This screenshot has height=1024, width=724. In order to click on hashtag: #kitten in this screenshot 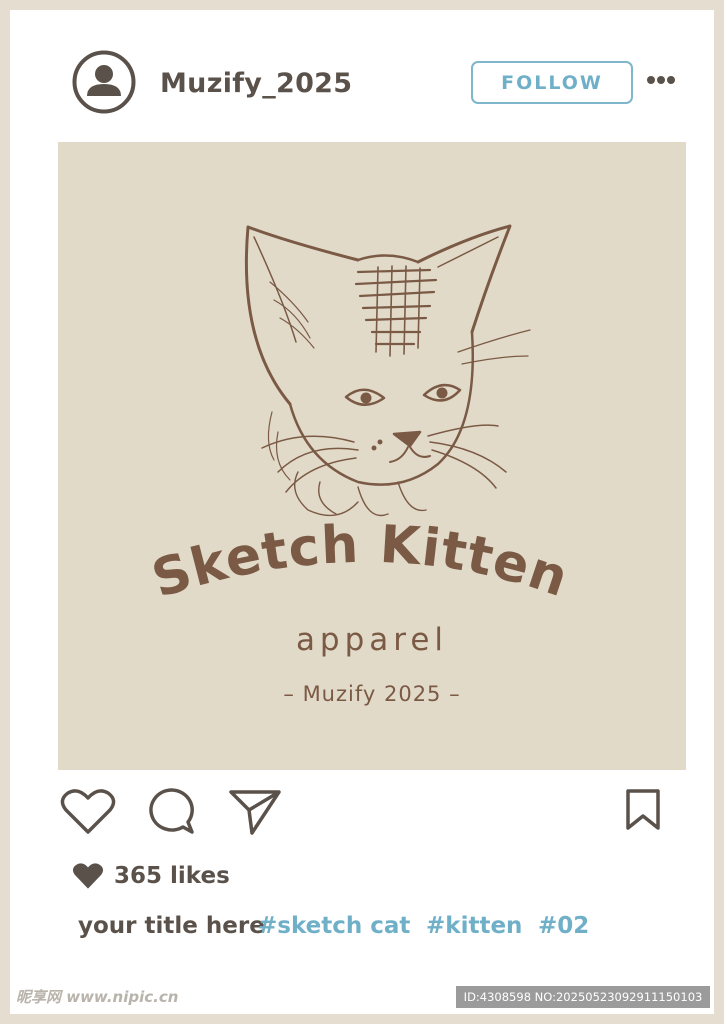, I will do `click(474, 926)`.